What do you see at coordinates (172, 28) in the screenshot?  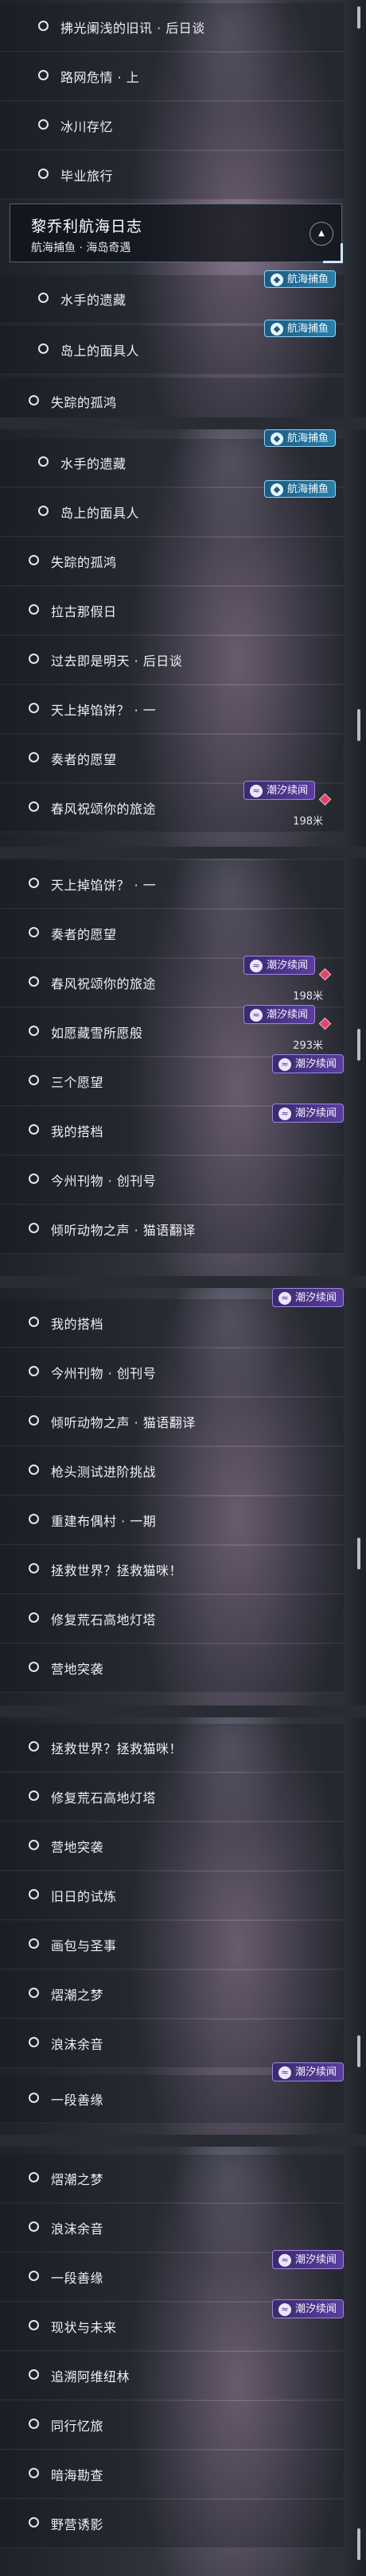 I see `quest-item: 拂光阑浅的旧讯 · 后日谈` at bounding box center [172, 28].